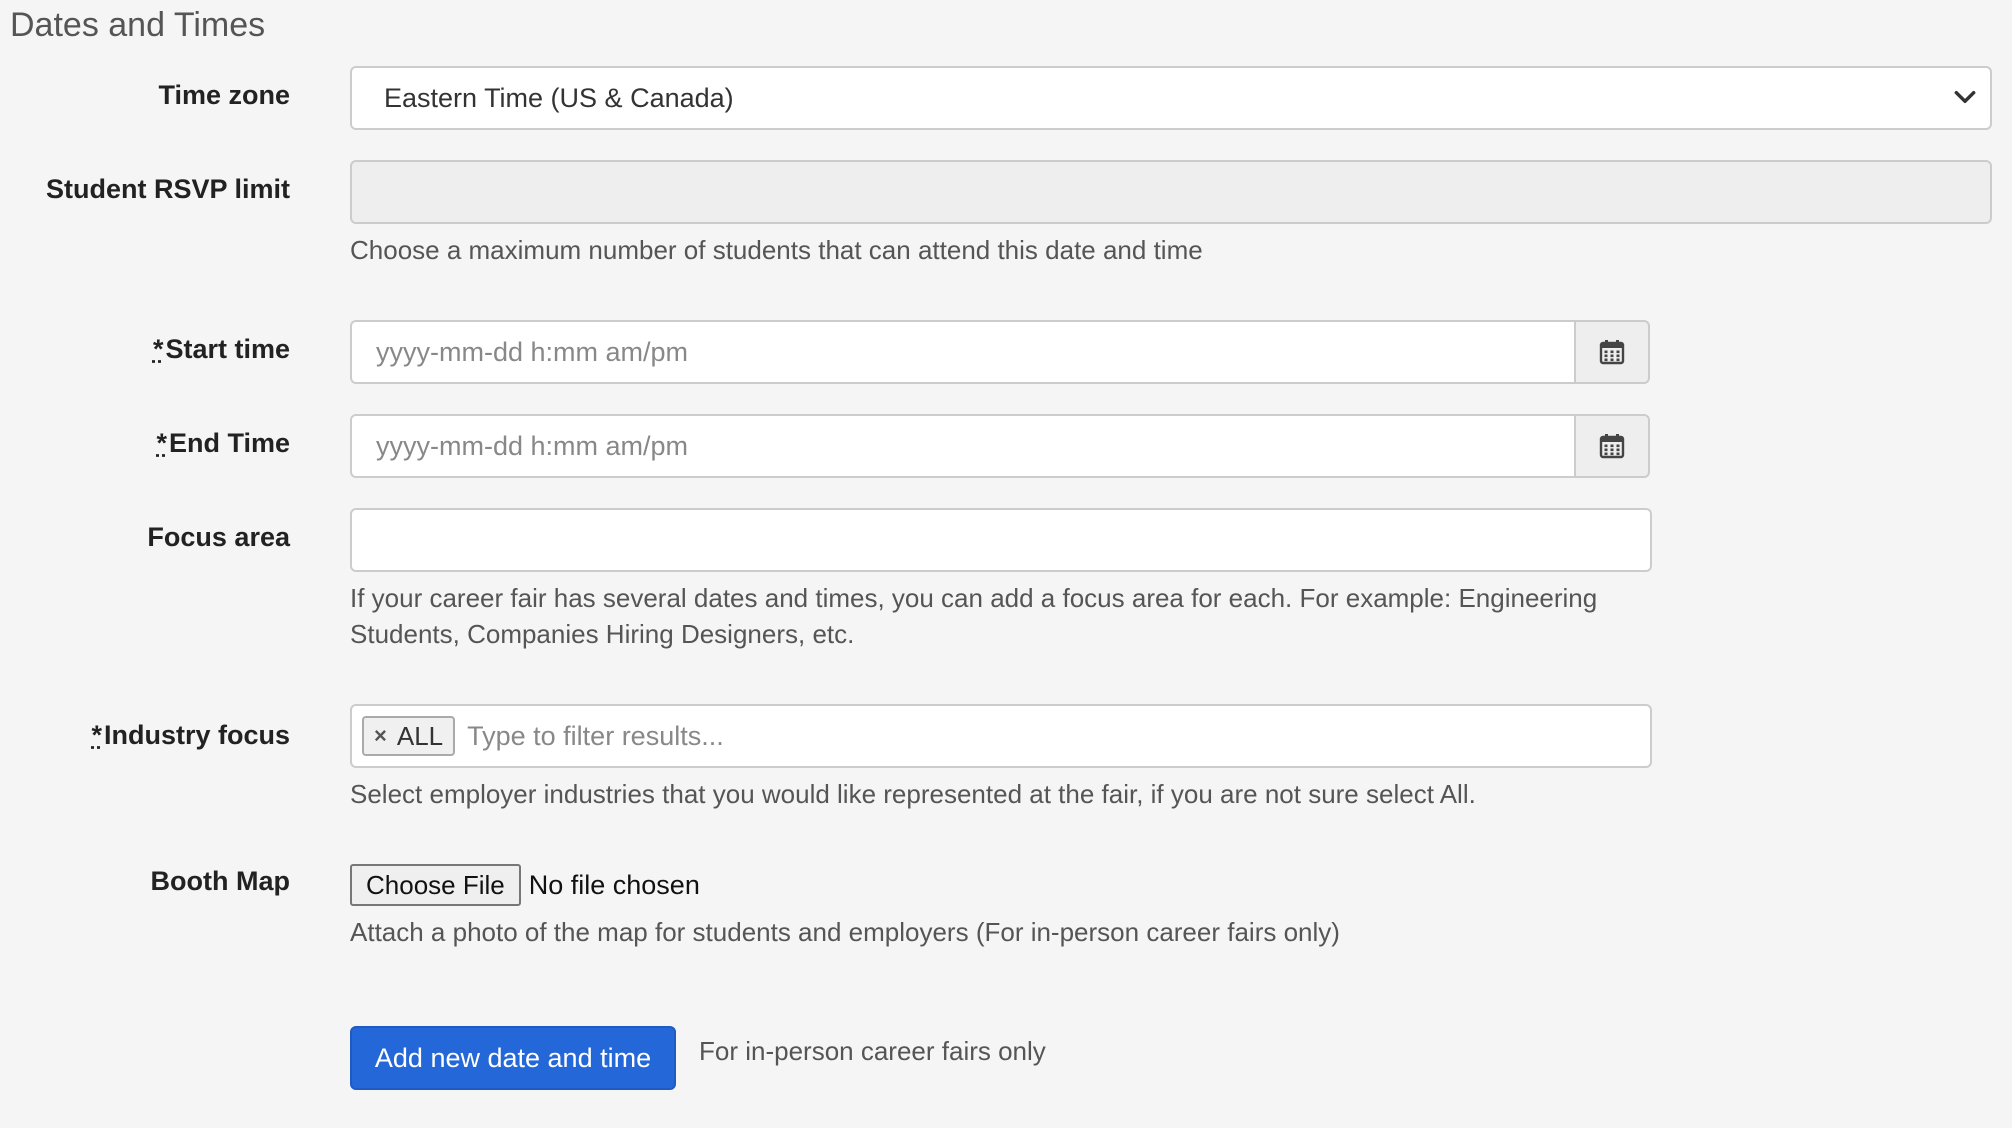 Image resolution: width=2012 pixels, height=1128 pixels. Describe the element at coordinates (1965, 97) in the screenshot. I see `chevron-down-icon` at that location.